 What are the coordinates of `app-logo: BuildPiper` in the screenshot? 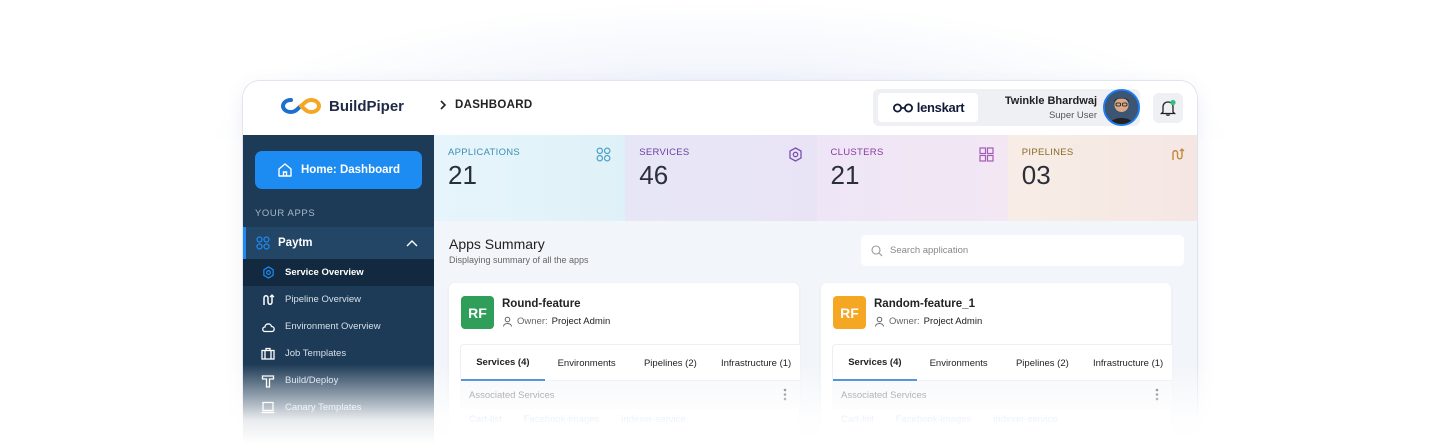 It's located at (342, 106).